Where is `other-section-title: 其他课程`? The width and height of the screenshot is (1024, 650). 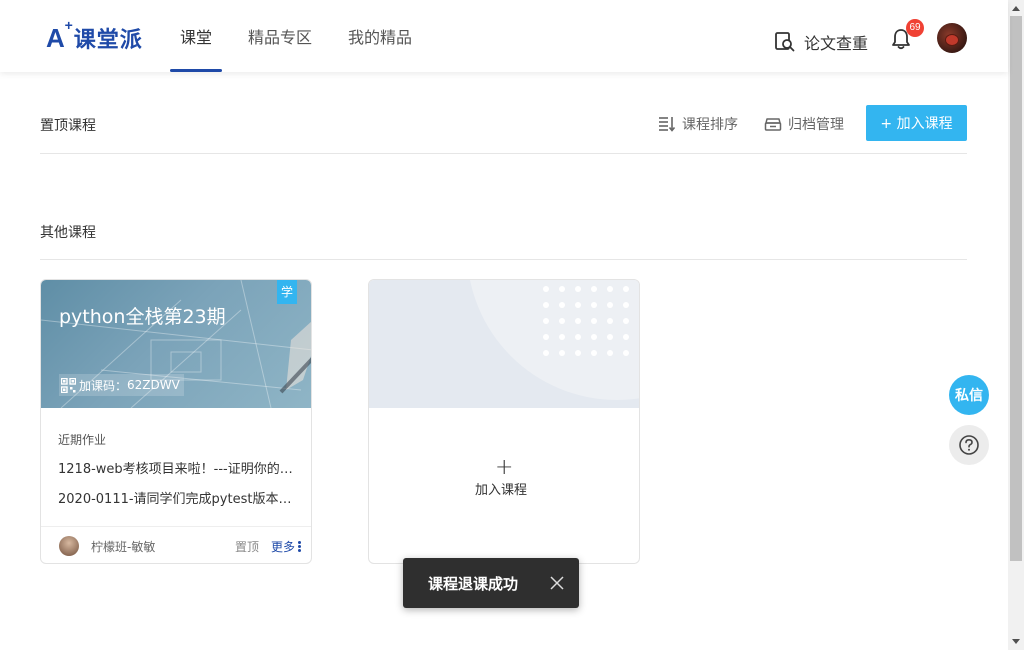 other-section-title: 其他课程 is located at coordinates (68, 233).